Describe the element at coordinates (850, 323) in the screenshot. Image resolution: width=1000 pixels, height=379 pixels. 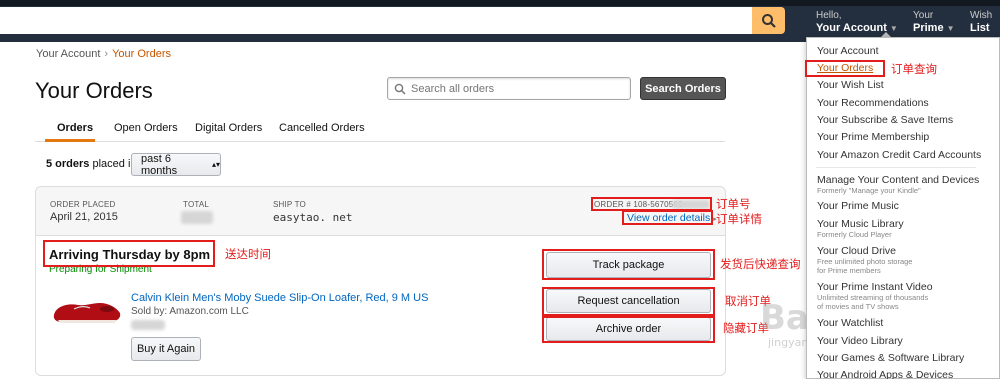
I see `dropdown-item-watchlist: Your Watchlist` at that location.